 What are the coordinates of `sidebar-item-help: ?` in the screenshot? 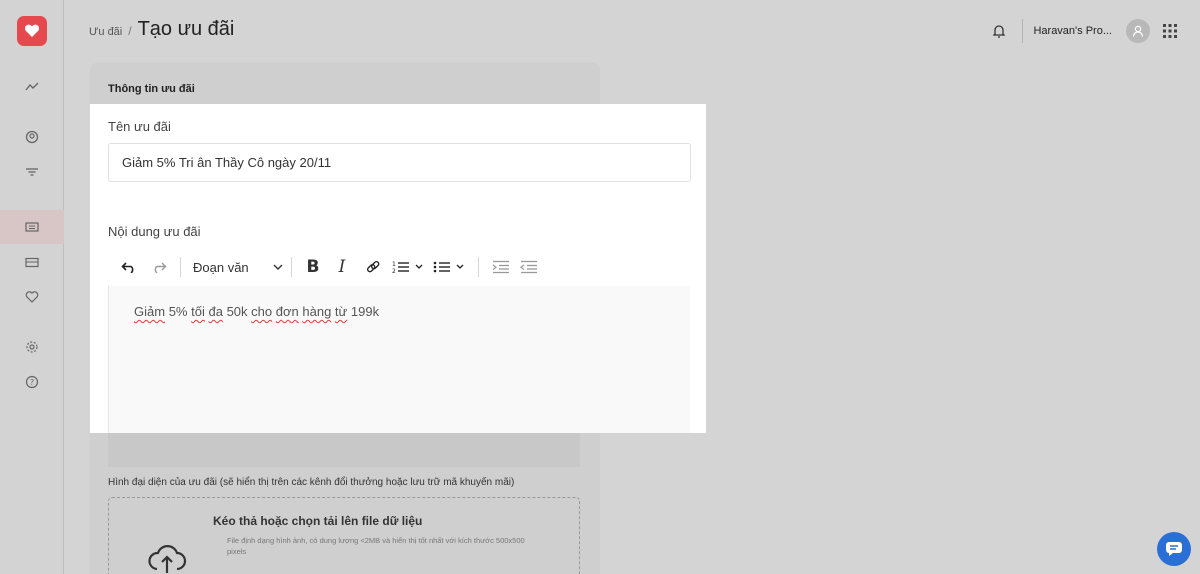 It's located at (32, 382).